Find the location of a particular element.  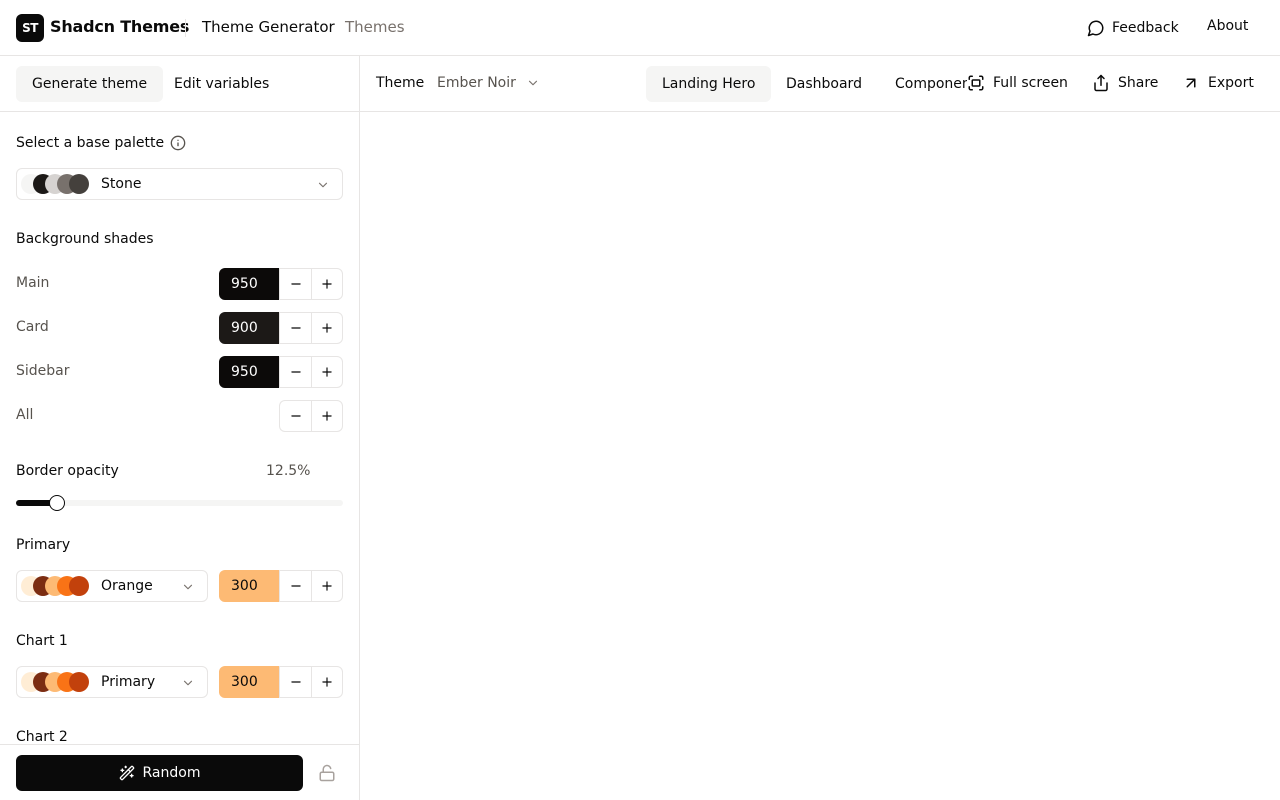

brand-name: Shadcn Themes is located at coordinates (119, 26).